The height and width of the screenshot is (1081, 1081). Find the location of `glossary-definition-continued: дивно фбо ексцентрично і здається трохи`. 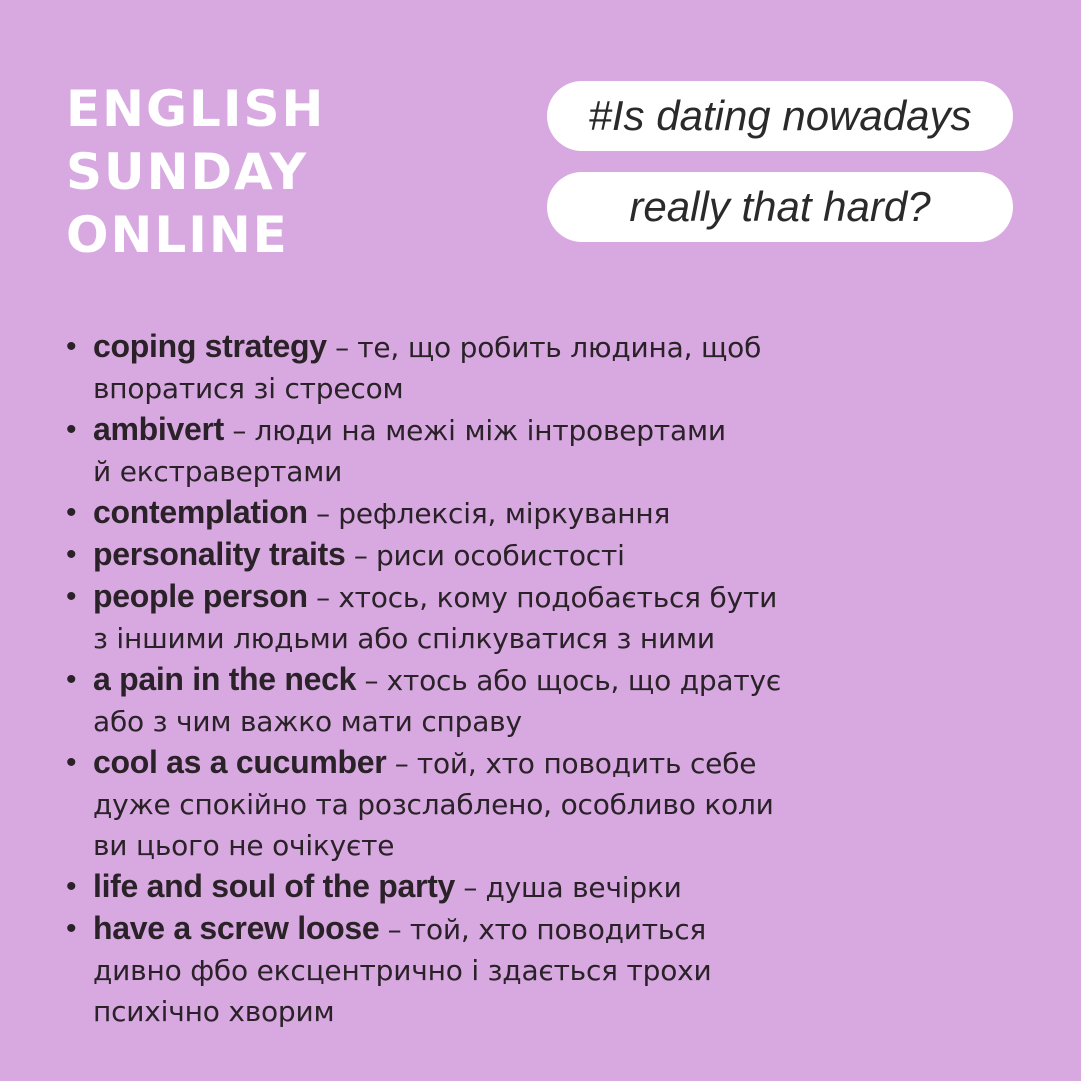

glossary-definition-continued: дивно фбо ексцентрично і здається трохи is located at coordinates (402, 970).